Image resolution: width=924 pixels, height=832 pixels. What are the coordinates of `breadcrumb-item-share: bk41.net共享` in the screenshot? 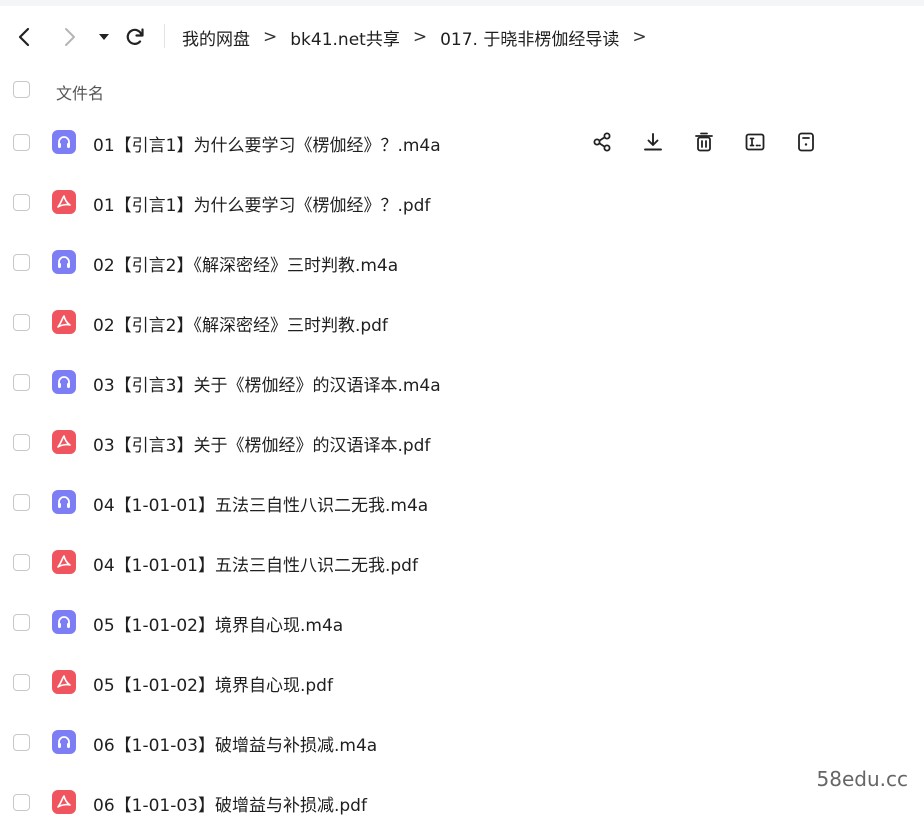 It's located at (345, 37).